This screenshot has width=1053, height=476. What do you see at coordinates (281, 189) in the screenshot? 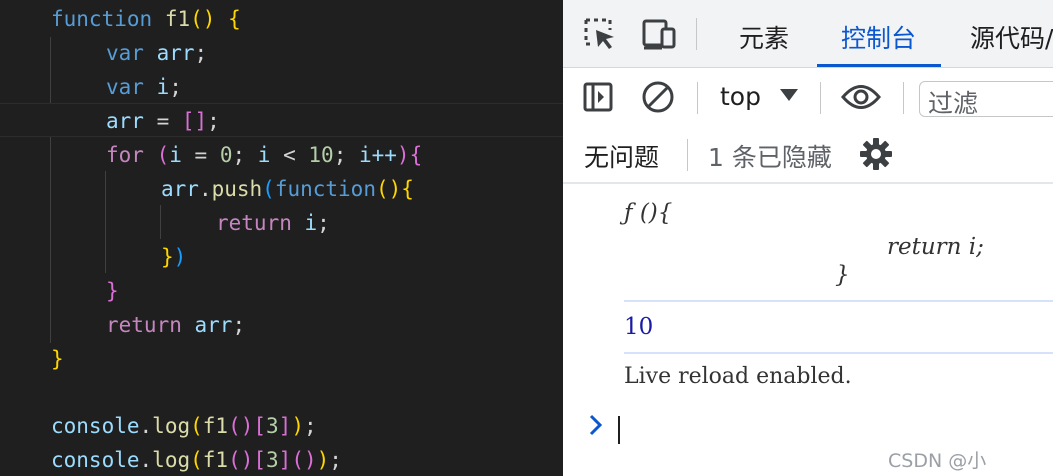
I see `code-line-6: arr.push(function(){` at bounding box center [281, 189].